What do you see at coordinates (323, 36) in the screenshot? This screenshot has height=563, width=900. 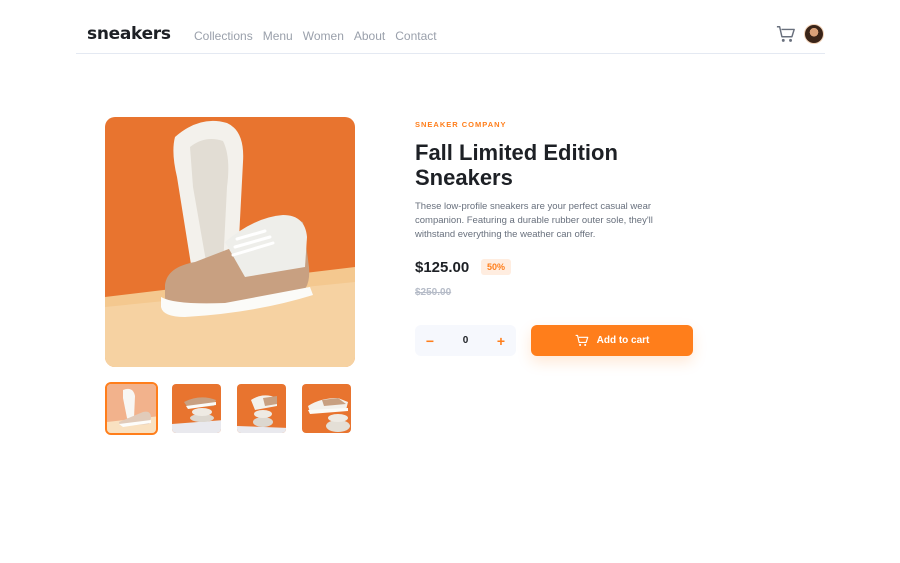 I see `nav-women: Women` at bounding box center [323, 36].